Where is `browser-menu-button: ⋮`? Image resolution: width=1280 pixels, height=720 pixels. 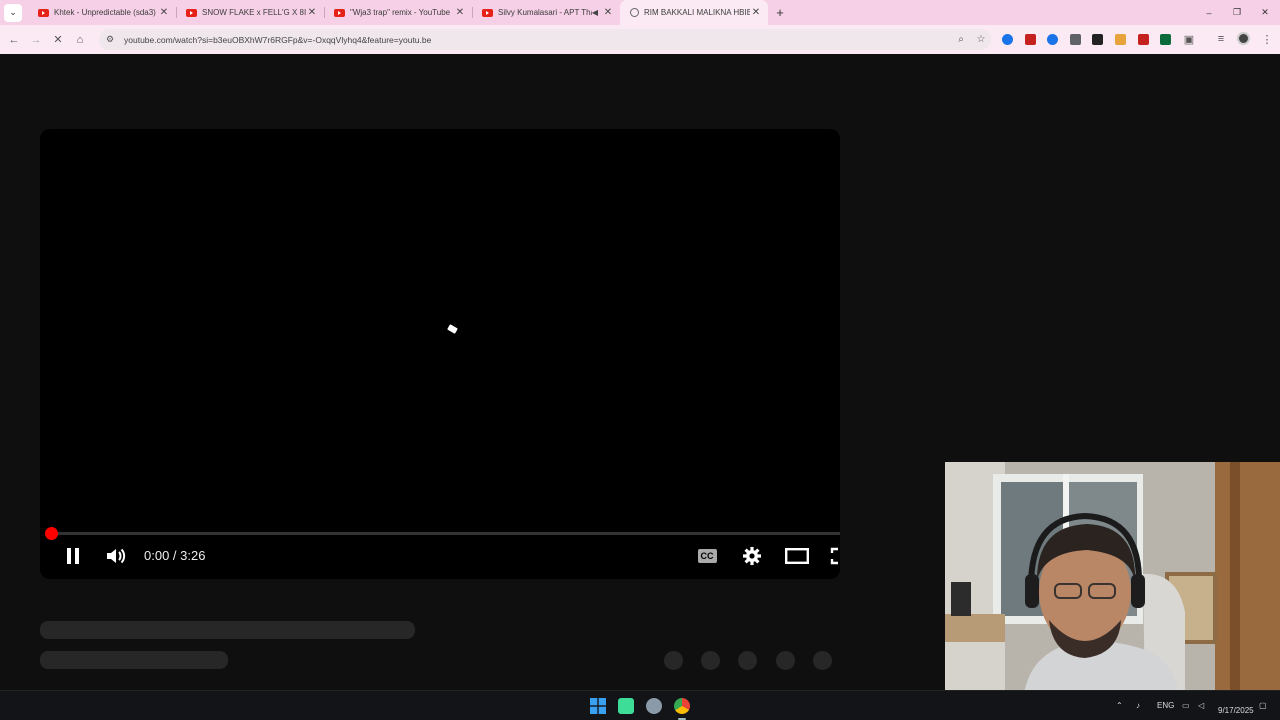 browser-menu-button: ⋮ is located at coordinates (1267, 39).